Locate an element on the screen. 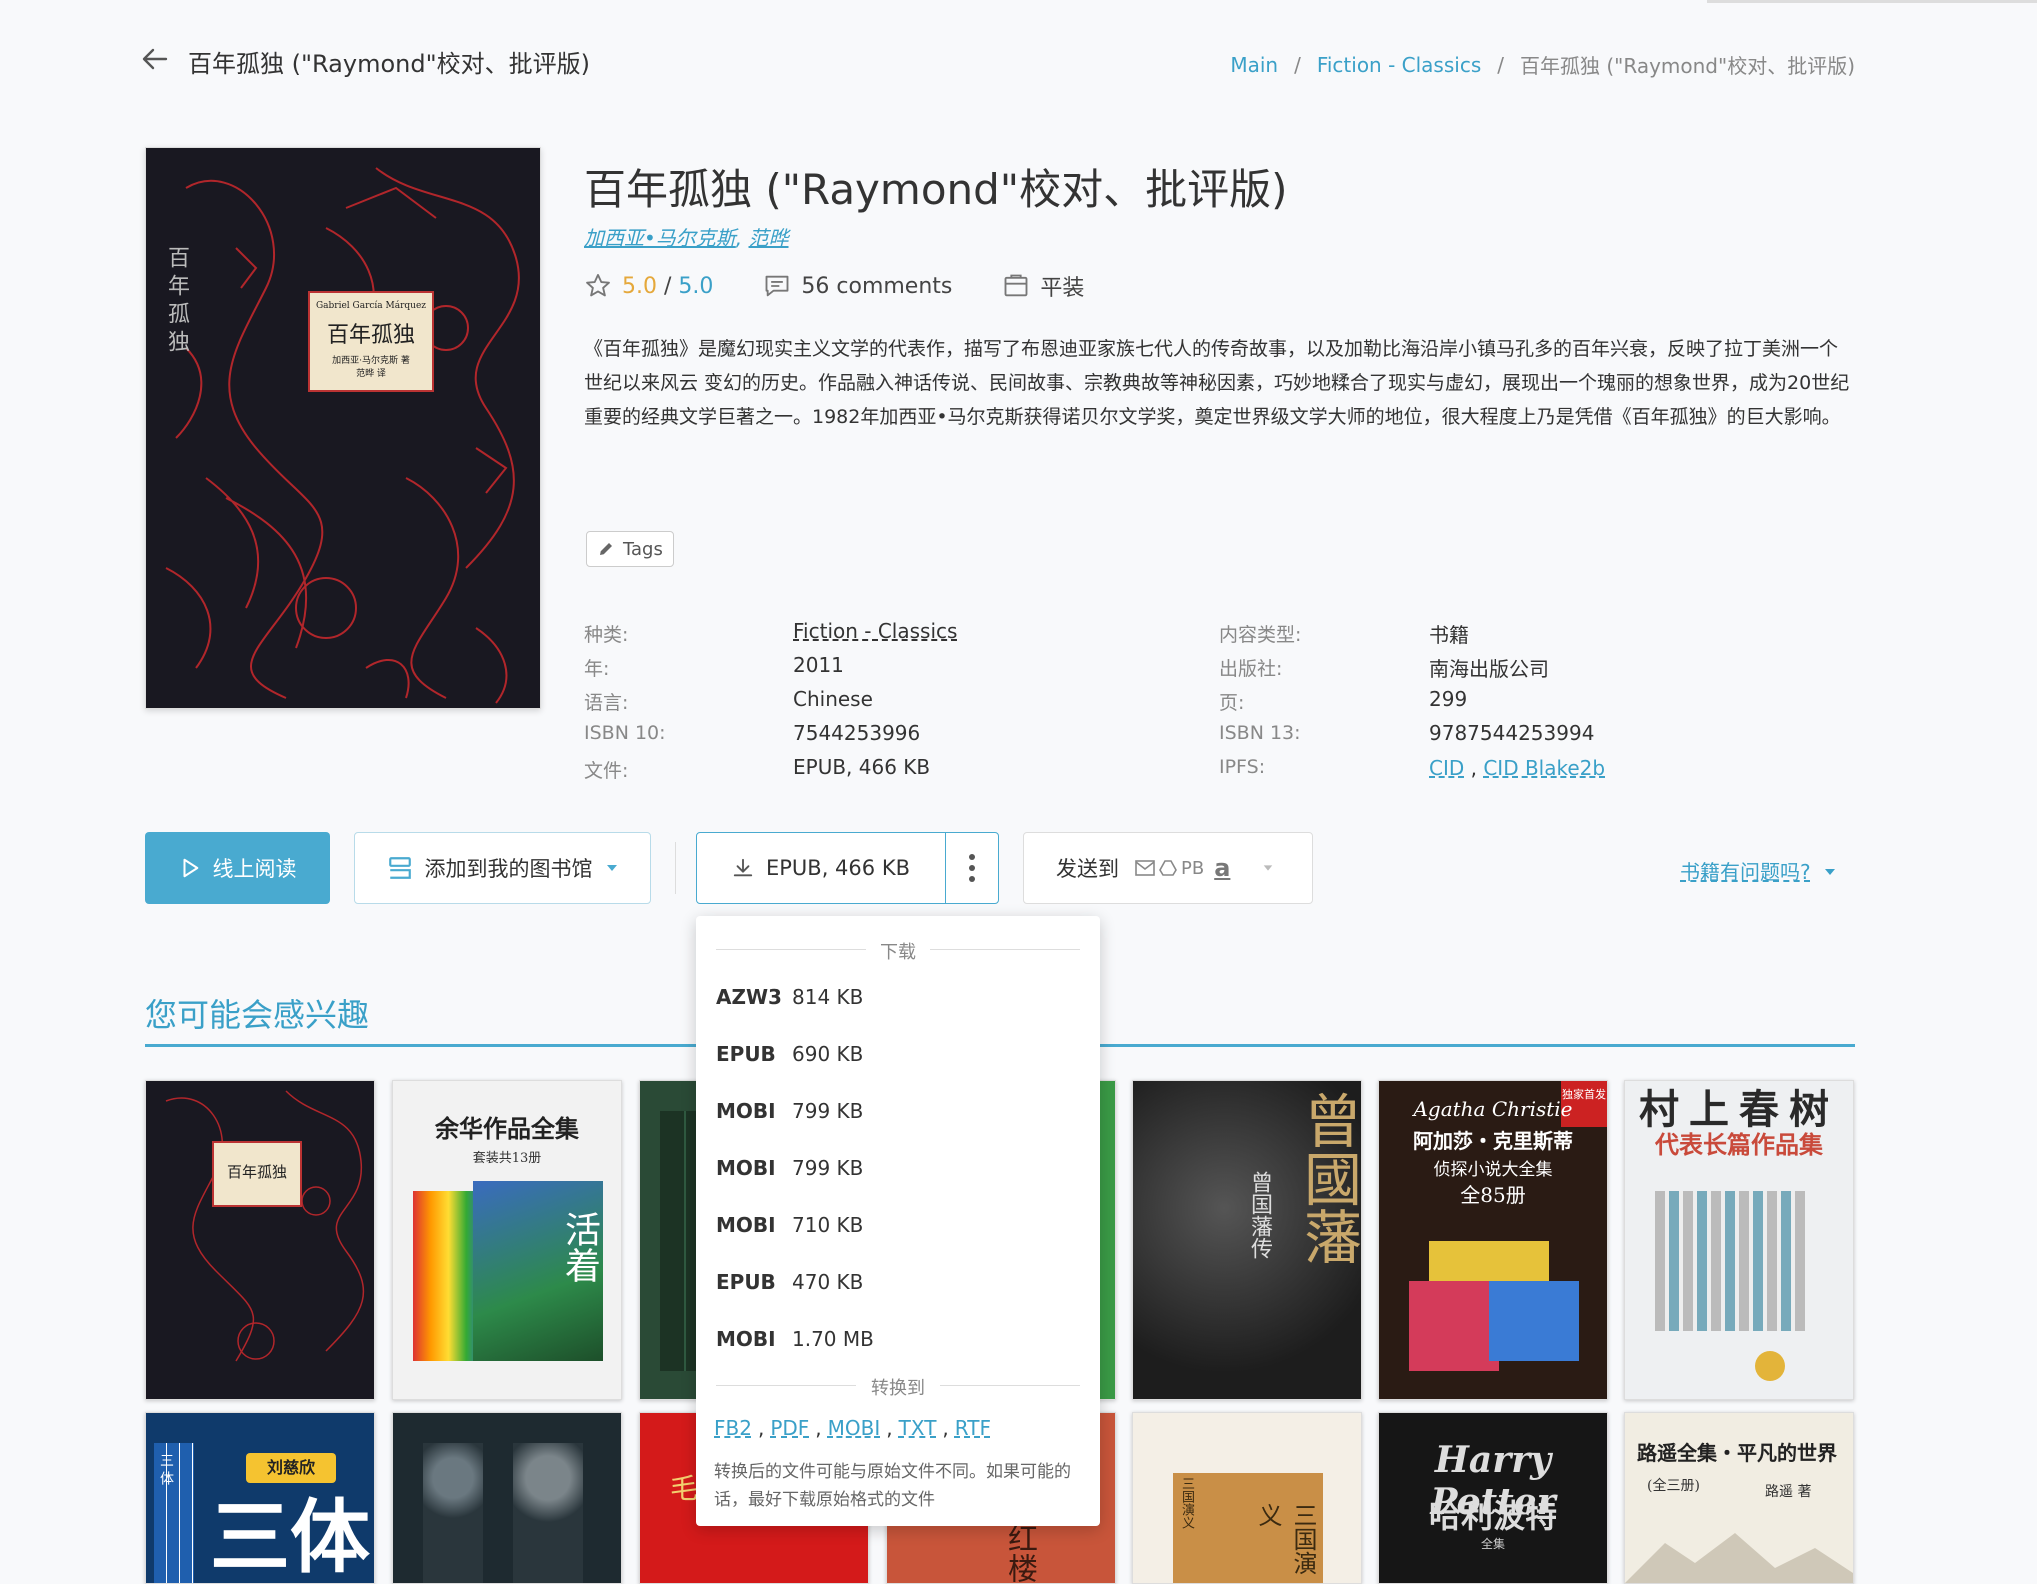 The image size is (2037, 1584). recommended-book is located at coordinates (507, 1498).